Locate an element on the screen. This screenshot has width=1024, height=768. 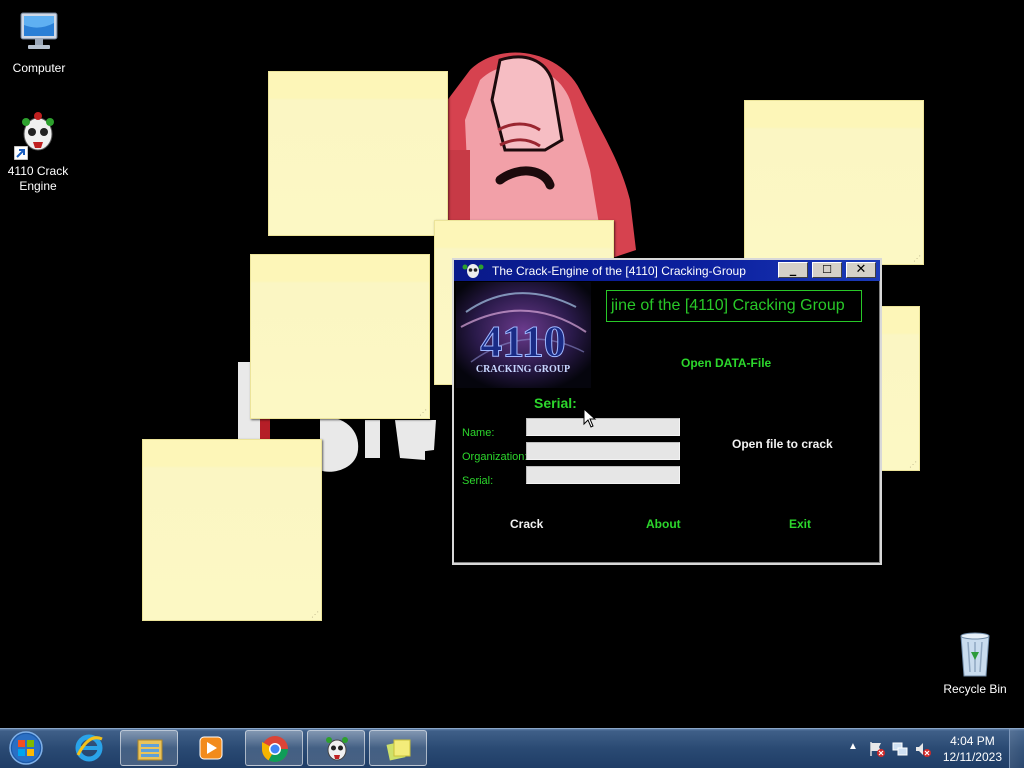
shortcut-arrow-icon is located at coordinates (21, 153).